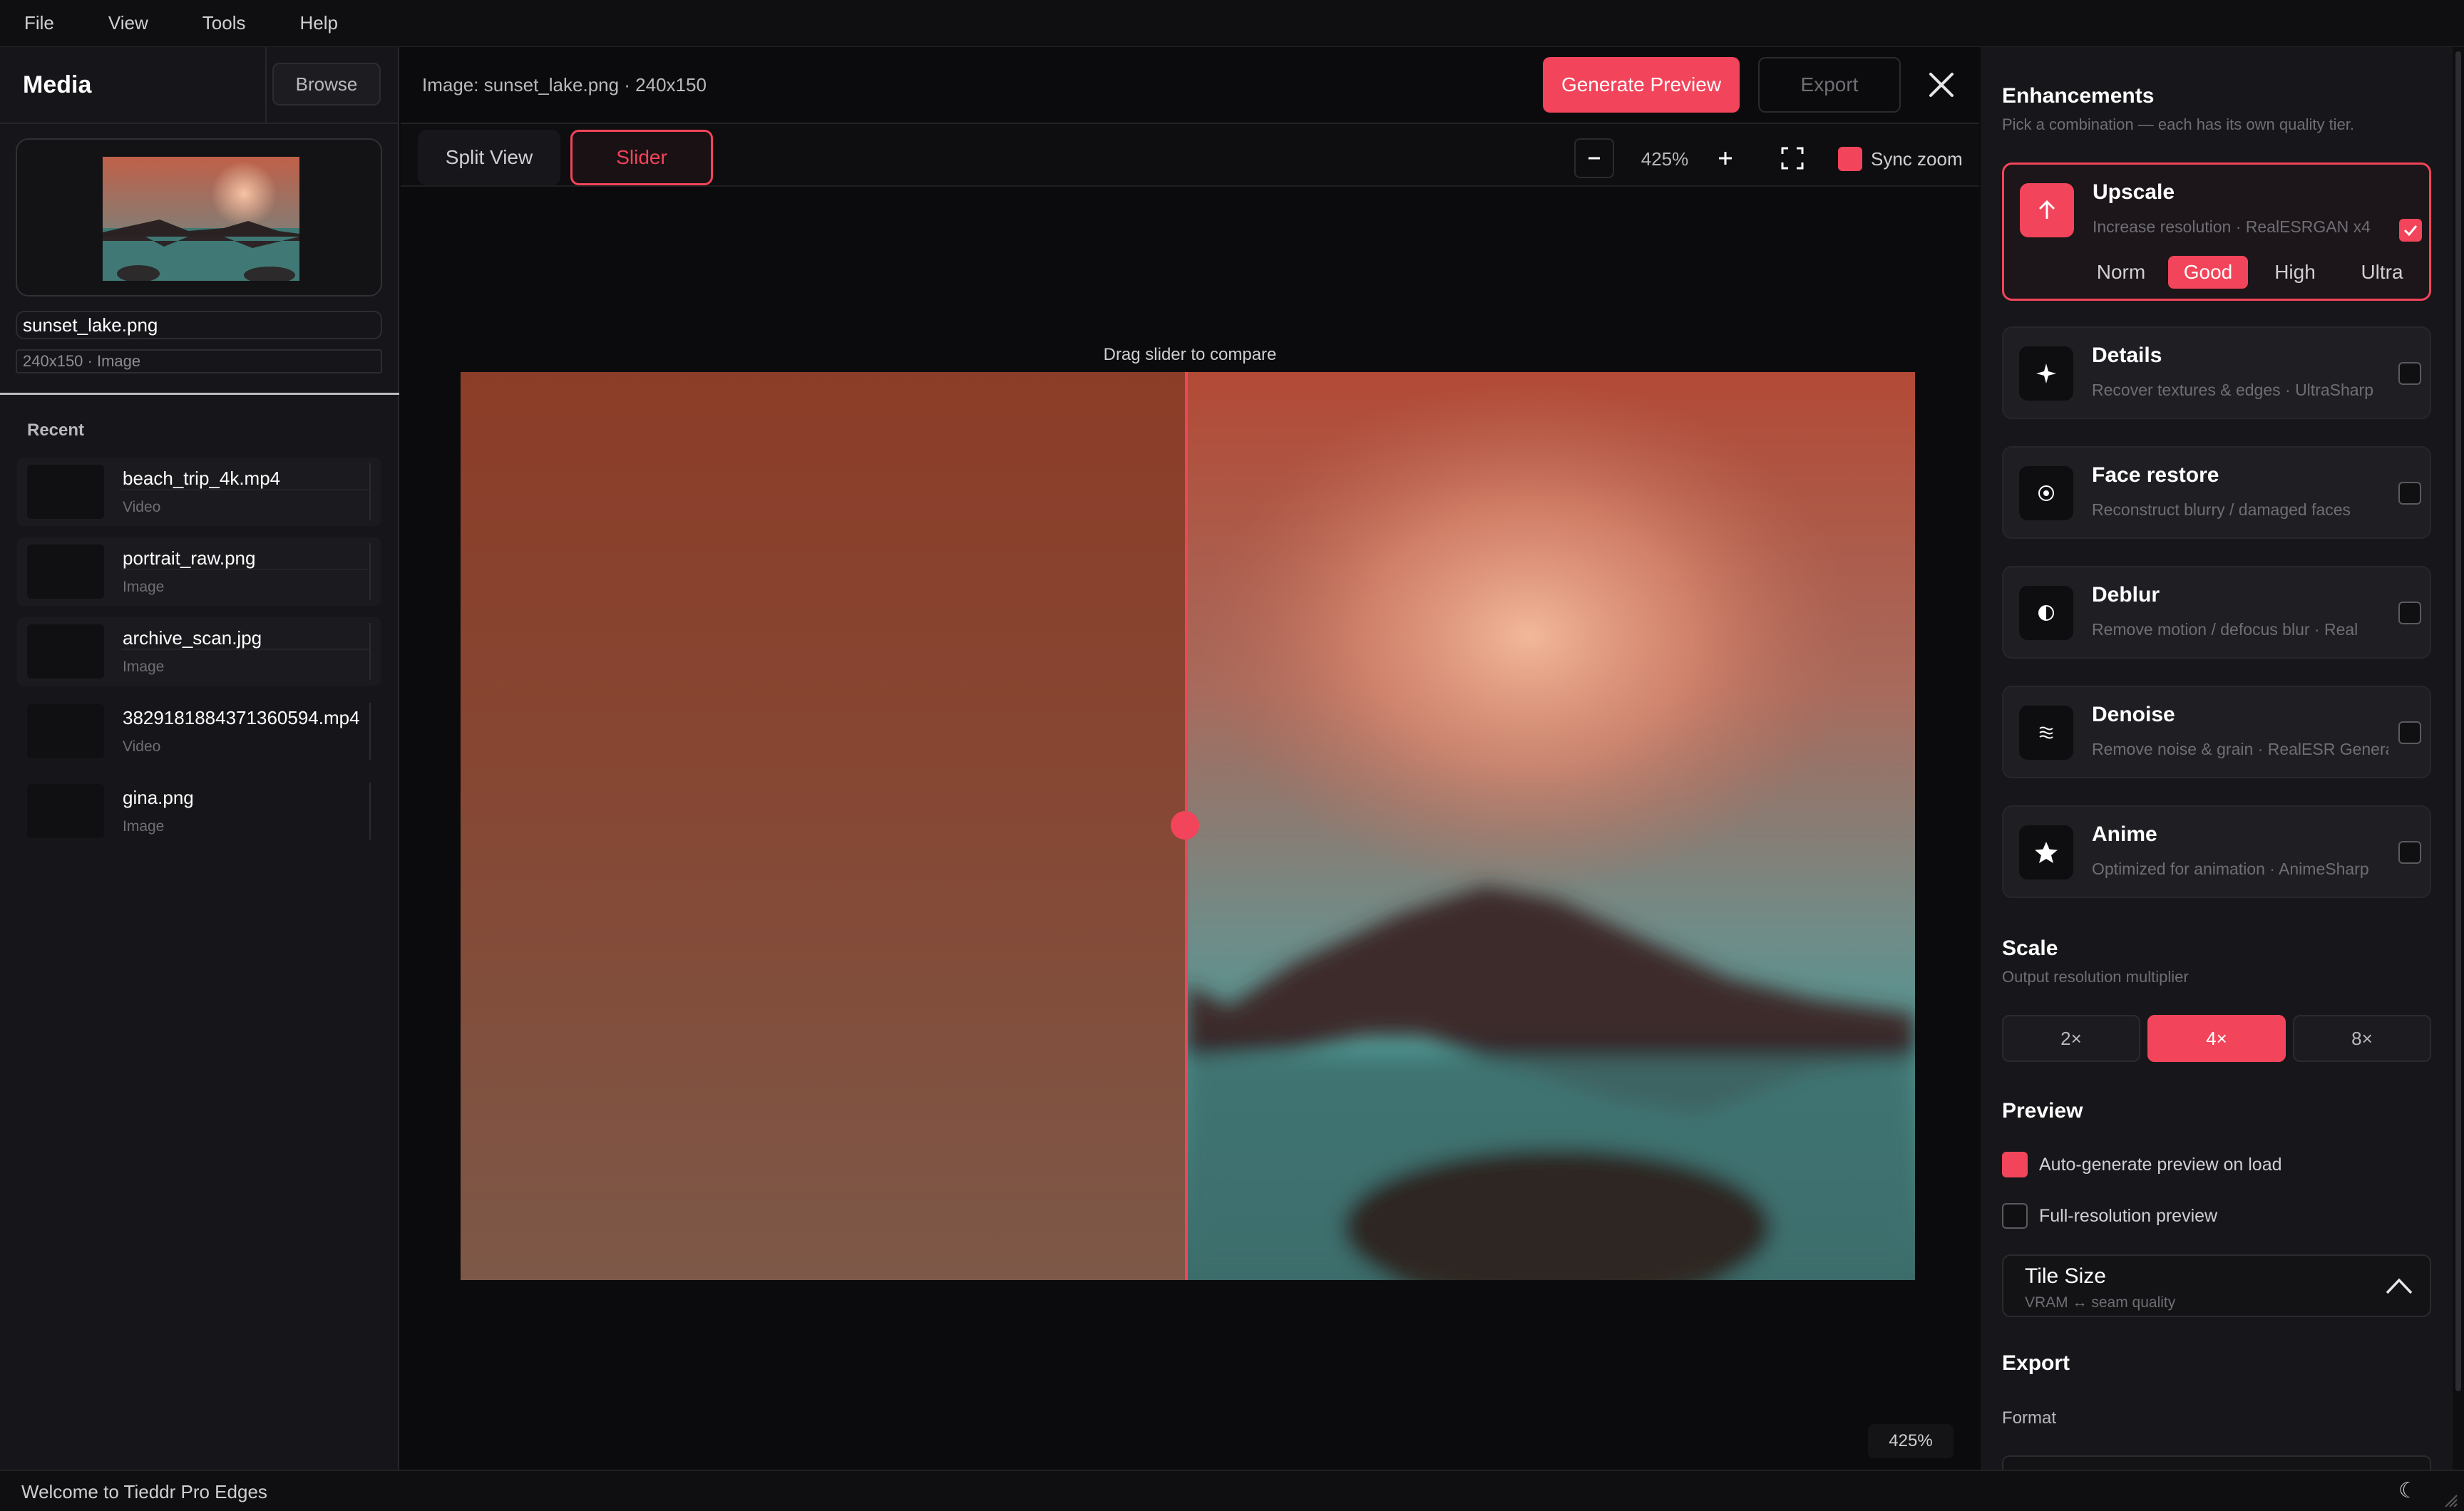  What do you see at coordinates (144, 827) in the screenshot?
I see `recent-item-kind: Image` at bounding box center [144, 827].